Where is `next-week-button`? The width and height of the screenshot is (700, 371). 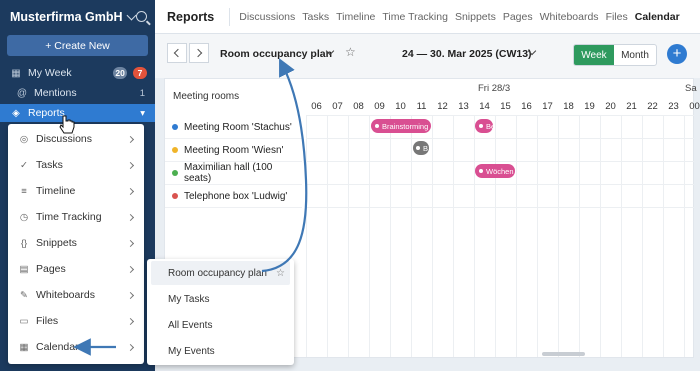
next-week-button is located at coordinates (199, 53).